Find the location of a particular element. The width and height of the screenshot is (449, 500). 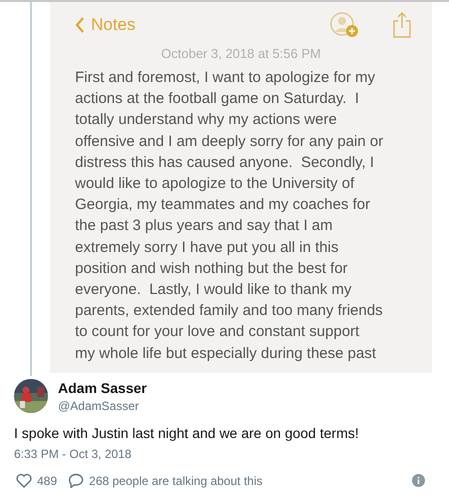

info-icon is located at coordinates (418, 480).